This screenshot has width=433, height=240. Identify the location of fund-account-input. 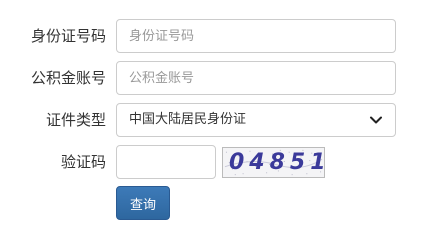
(256, 78).